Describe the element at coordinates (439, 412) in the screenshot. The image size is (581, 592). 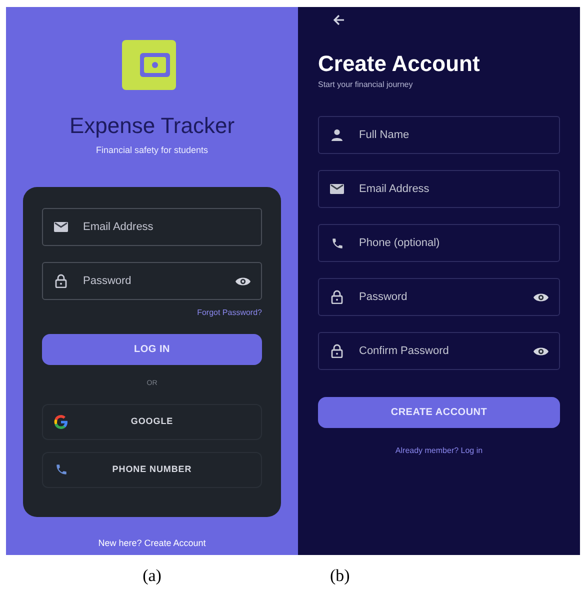
I see `create-account-button: CREATE ACCOUNT` at that location.